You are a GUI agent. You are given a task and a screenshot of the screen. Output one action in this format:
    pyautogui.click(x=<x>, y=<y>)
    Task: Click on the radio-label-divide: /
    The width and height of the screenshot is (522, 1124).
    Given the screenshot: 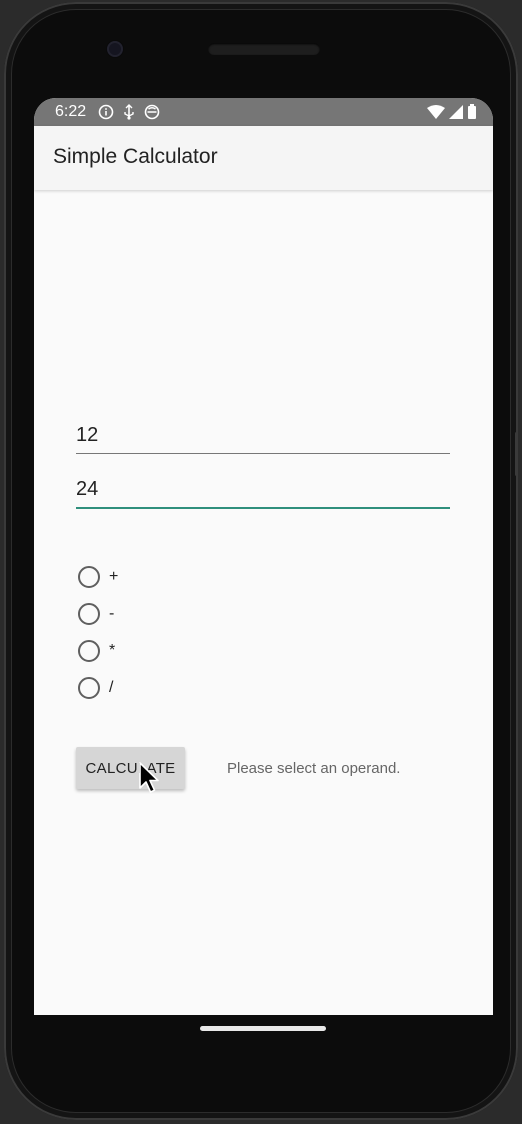 What is the action you would take?
    pyautogui.click(x=111, y=688)
    